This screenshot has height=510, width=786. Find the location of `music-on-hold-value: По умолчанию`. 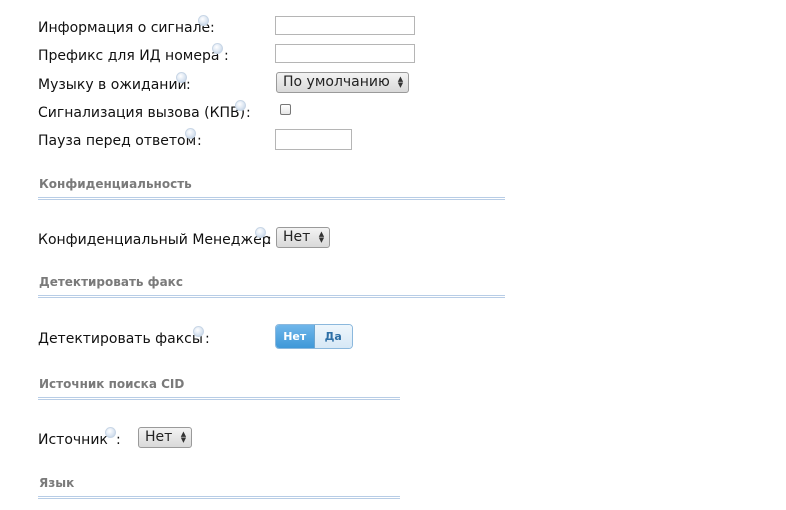

music-on-hold-value: По умолчанию is located at coordinates (336, 82).